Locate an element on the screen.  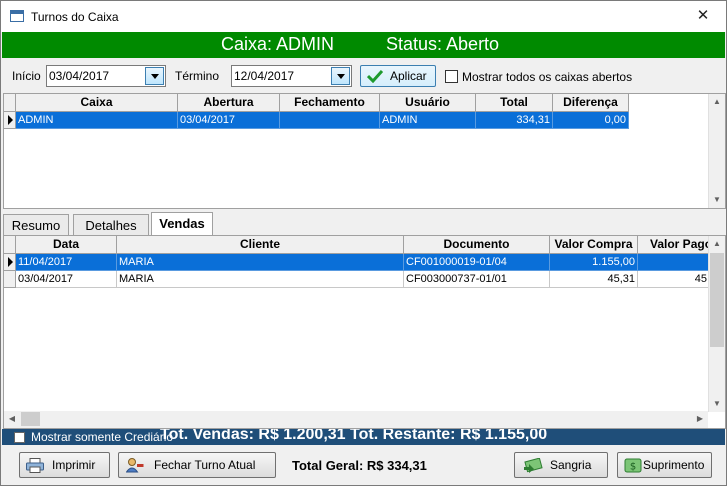
venda-cell-valor-pago is located at coordinates (674, 262).